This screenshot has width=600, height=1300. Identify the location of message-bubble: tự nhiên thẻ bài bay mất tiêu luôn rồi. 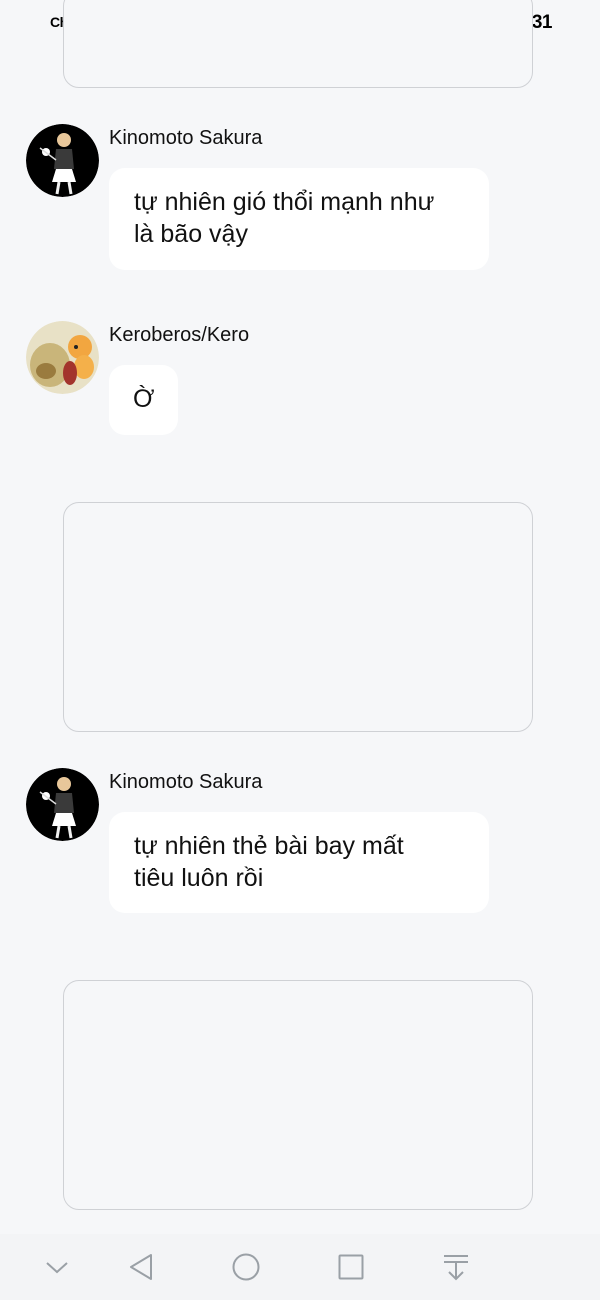
(299, 862).